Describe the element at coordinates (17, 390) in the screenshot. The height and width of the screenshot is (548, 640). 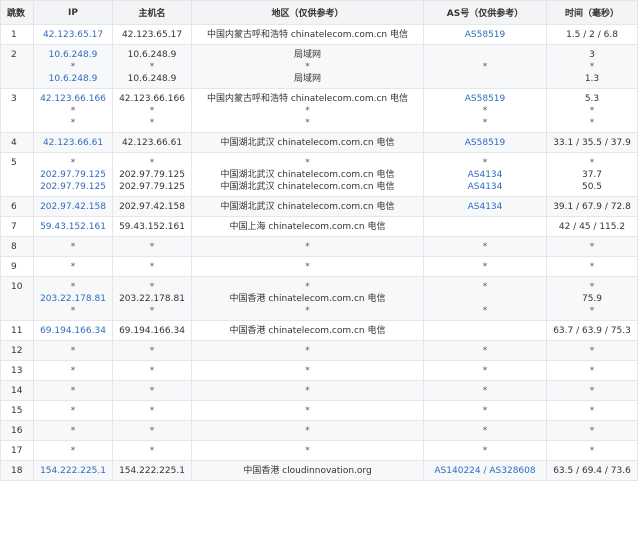
I see `hop-cell: 14` at that location.